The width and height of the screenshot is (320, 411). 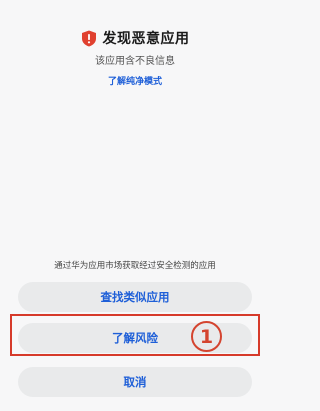 I want to click on shield-alert-icon, so click(x=88, y=38).